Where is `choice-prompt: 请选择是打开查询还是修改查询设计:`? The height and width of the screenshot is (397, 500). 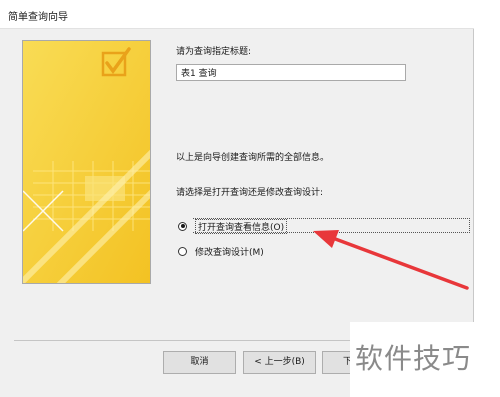
choice-prompt: 请选择是打开查询还是修改查询设计: is located at coordinates (250, 193).